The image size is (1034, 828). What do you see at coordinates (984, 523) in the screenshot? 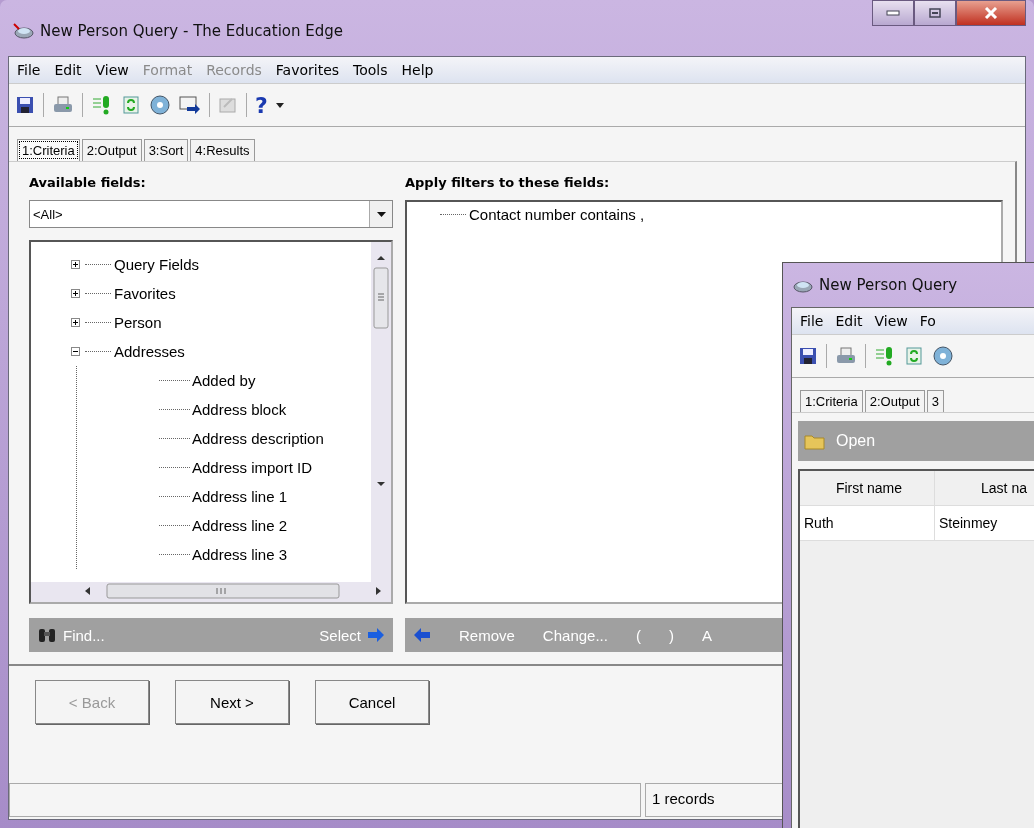
I see `table-cell: Steinmey` at bounding box center [984, 523].